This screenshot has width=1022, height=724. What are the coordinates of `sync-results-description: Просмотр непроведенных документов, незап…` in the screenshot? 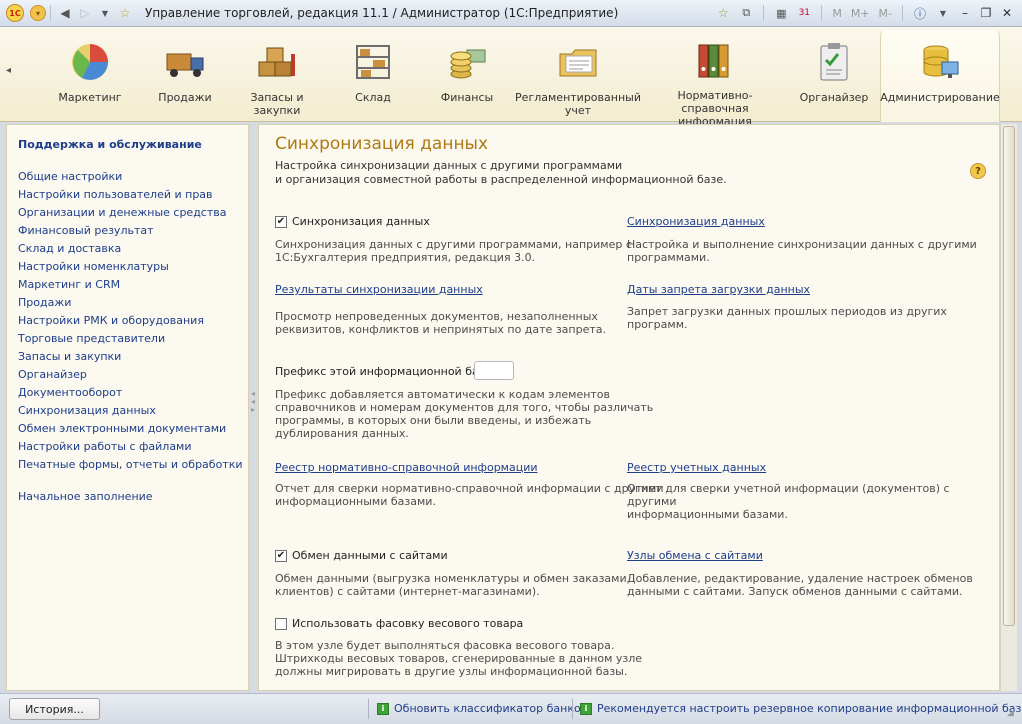 It's located at (440, 323).